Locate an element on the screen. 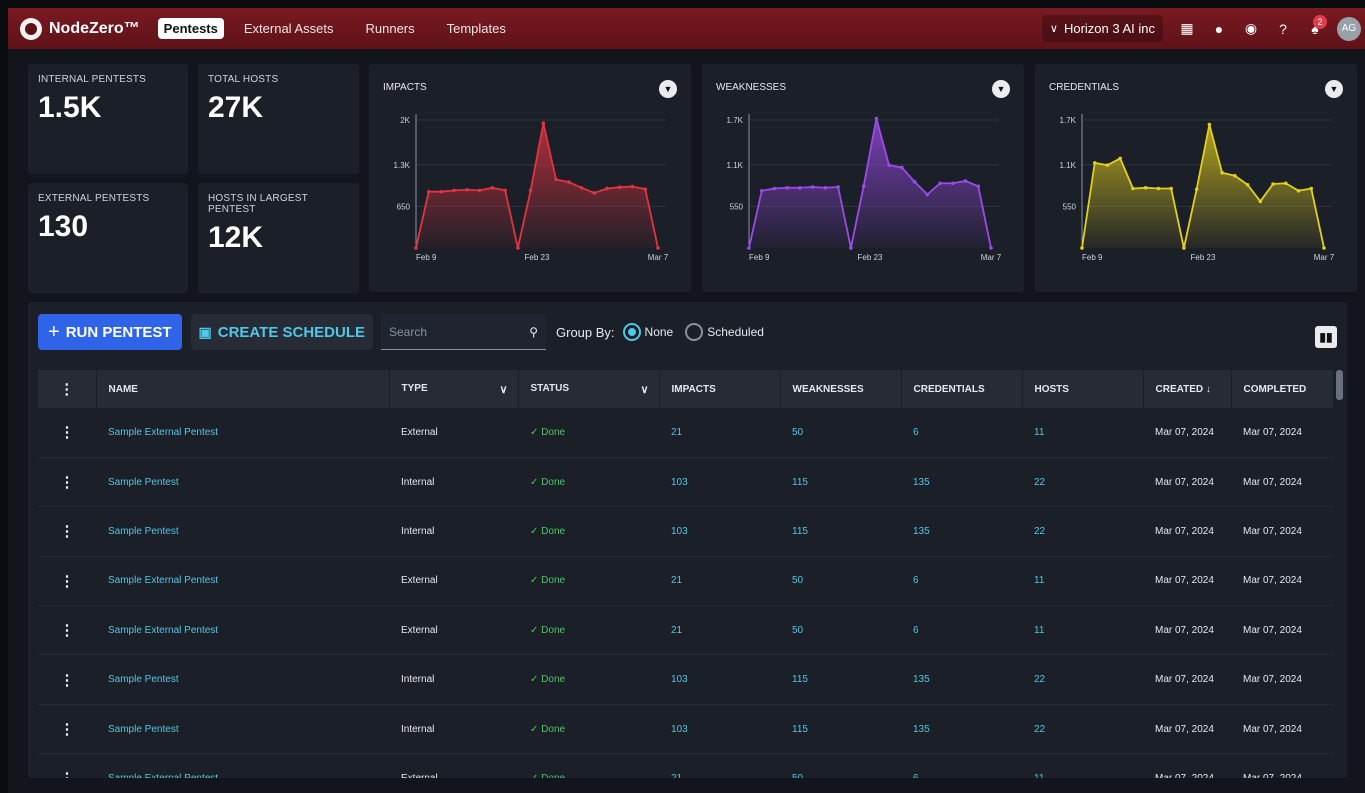  pentest-type: Internal is located at coordinates (453, 531).